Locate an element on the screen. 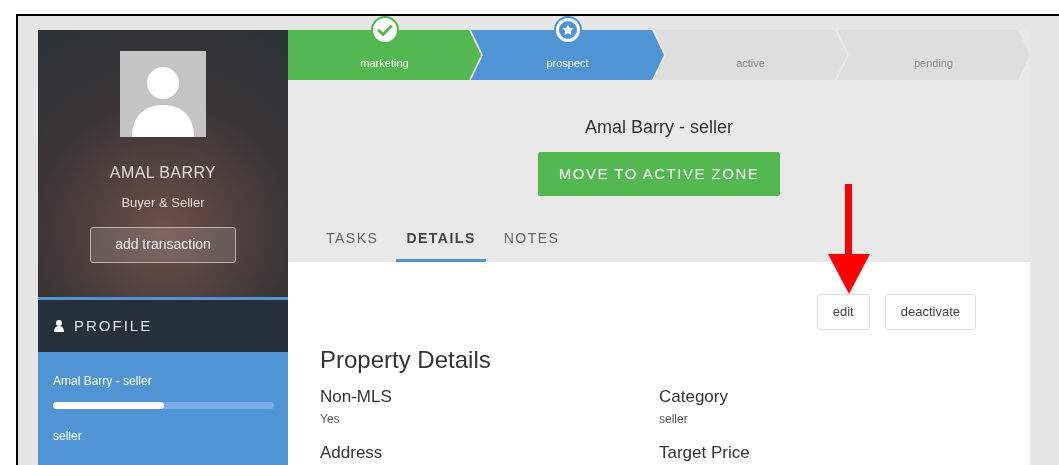  field-value: Yes is located at coordinates (330, 419).